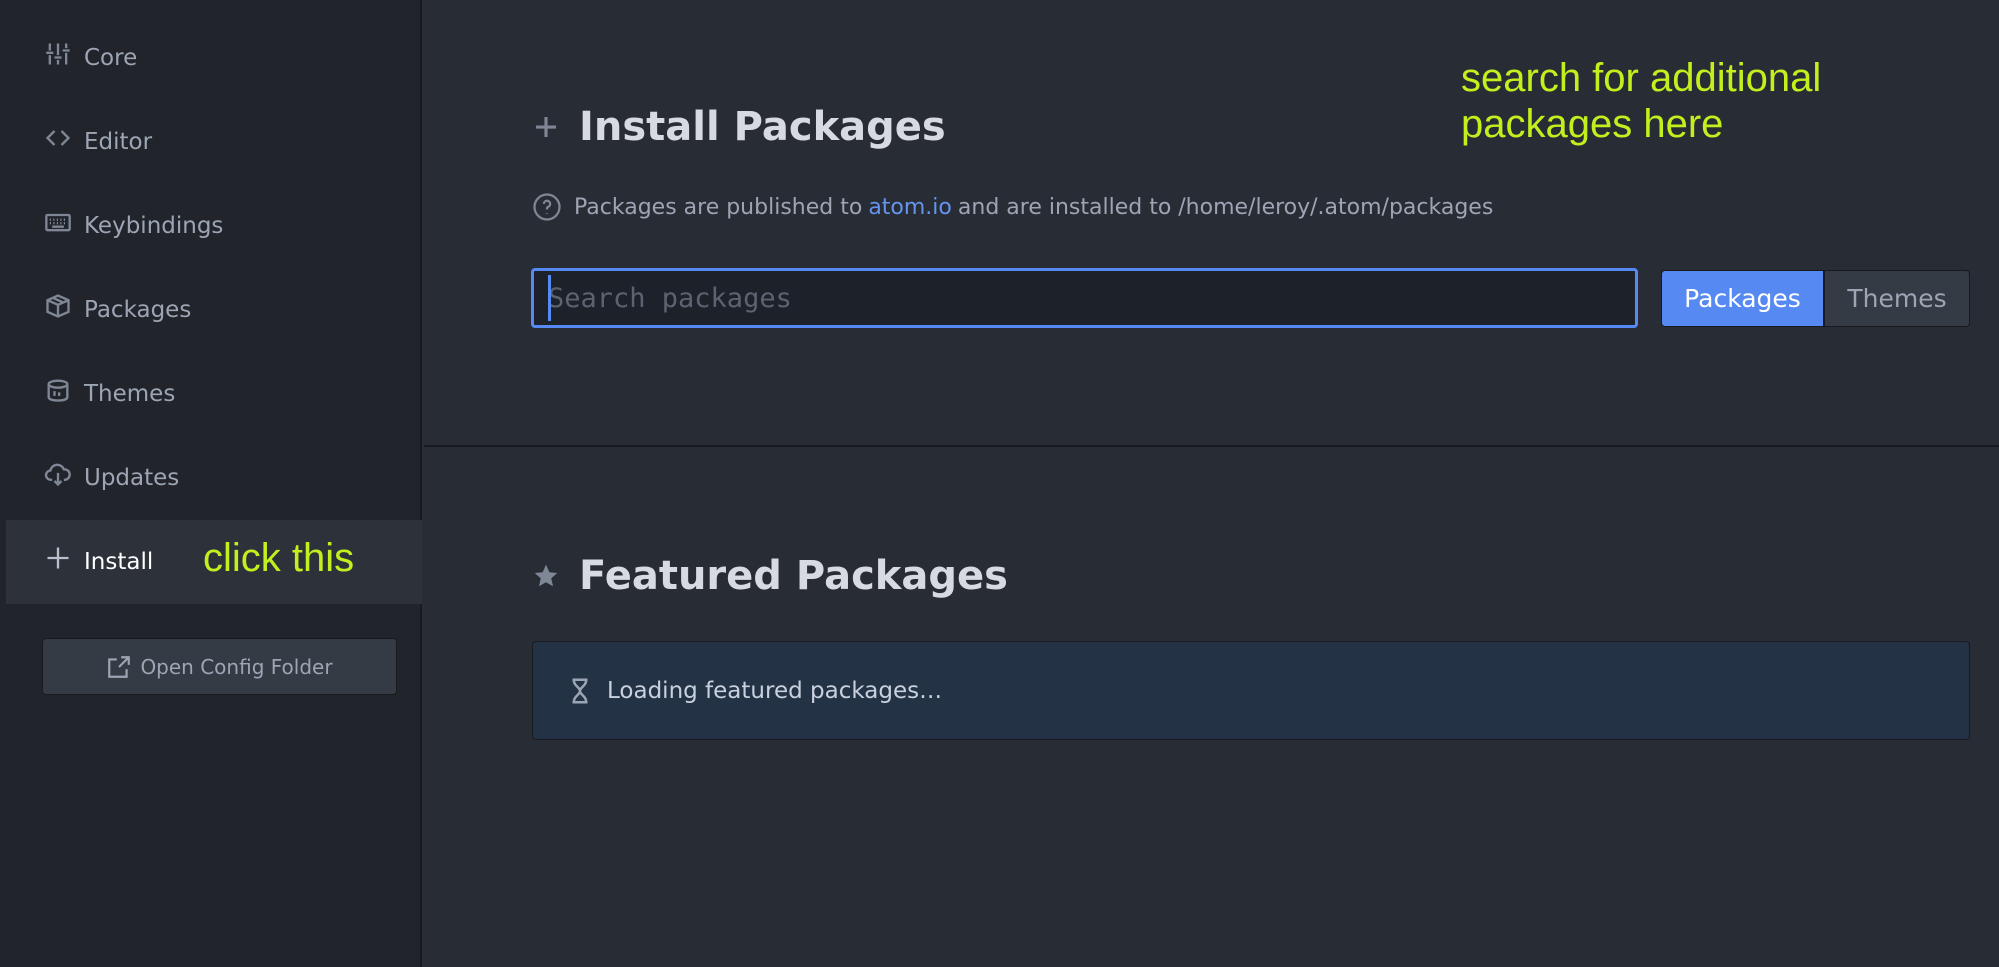  I want to click on open-config-folder-label: Open Config Folder, so click(236, 666).